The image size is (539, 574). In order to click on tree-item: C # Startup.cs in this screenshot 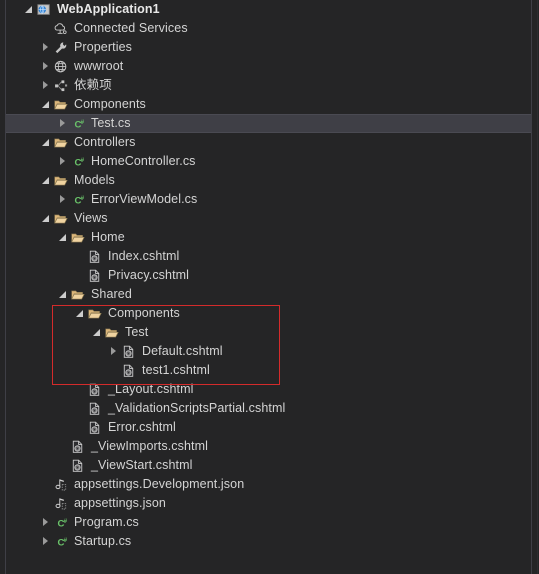, I will do `click(268, 541)`.